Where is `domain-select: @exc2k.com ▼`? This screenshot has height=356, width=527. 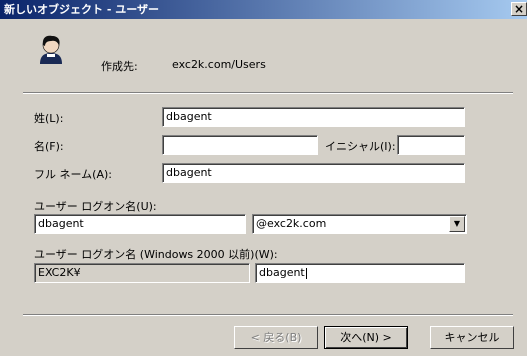 domain-select: @exc2k.com ▼ is located at coordinates (359, 224).